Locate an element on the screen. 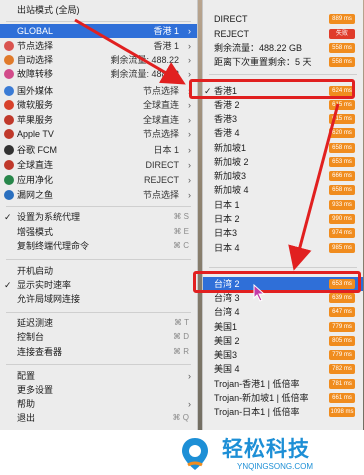 This screenshot has height=475, width=364. brand-logo-icon is located at coordinates (195, 454).